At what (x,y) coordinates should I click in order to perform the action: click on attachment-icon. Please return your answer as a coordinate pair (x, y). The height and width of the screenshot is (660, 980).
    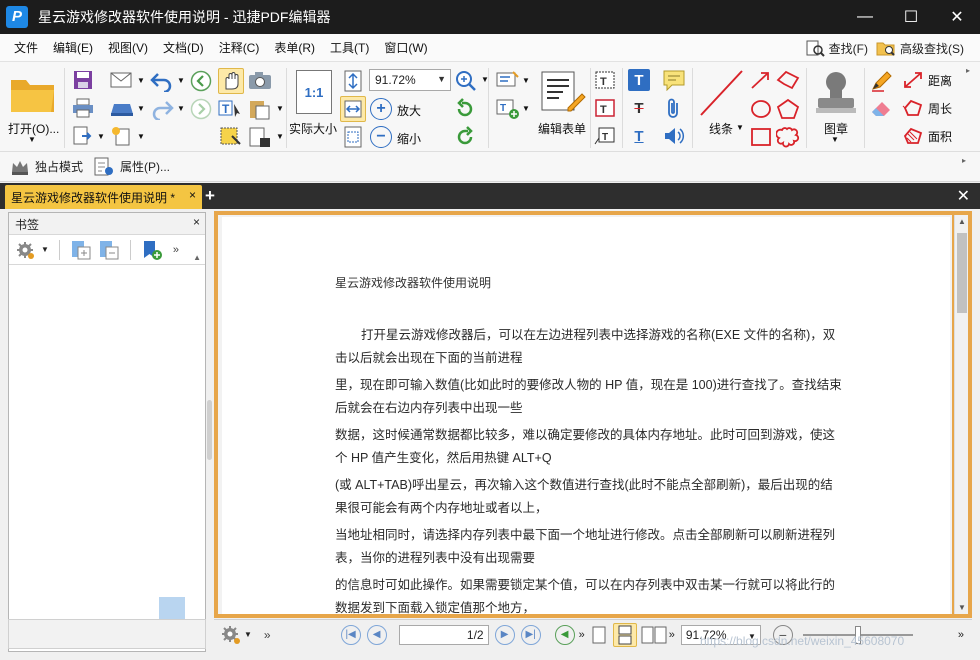
    Looking at the image, I should click on (674, 108).